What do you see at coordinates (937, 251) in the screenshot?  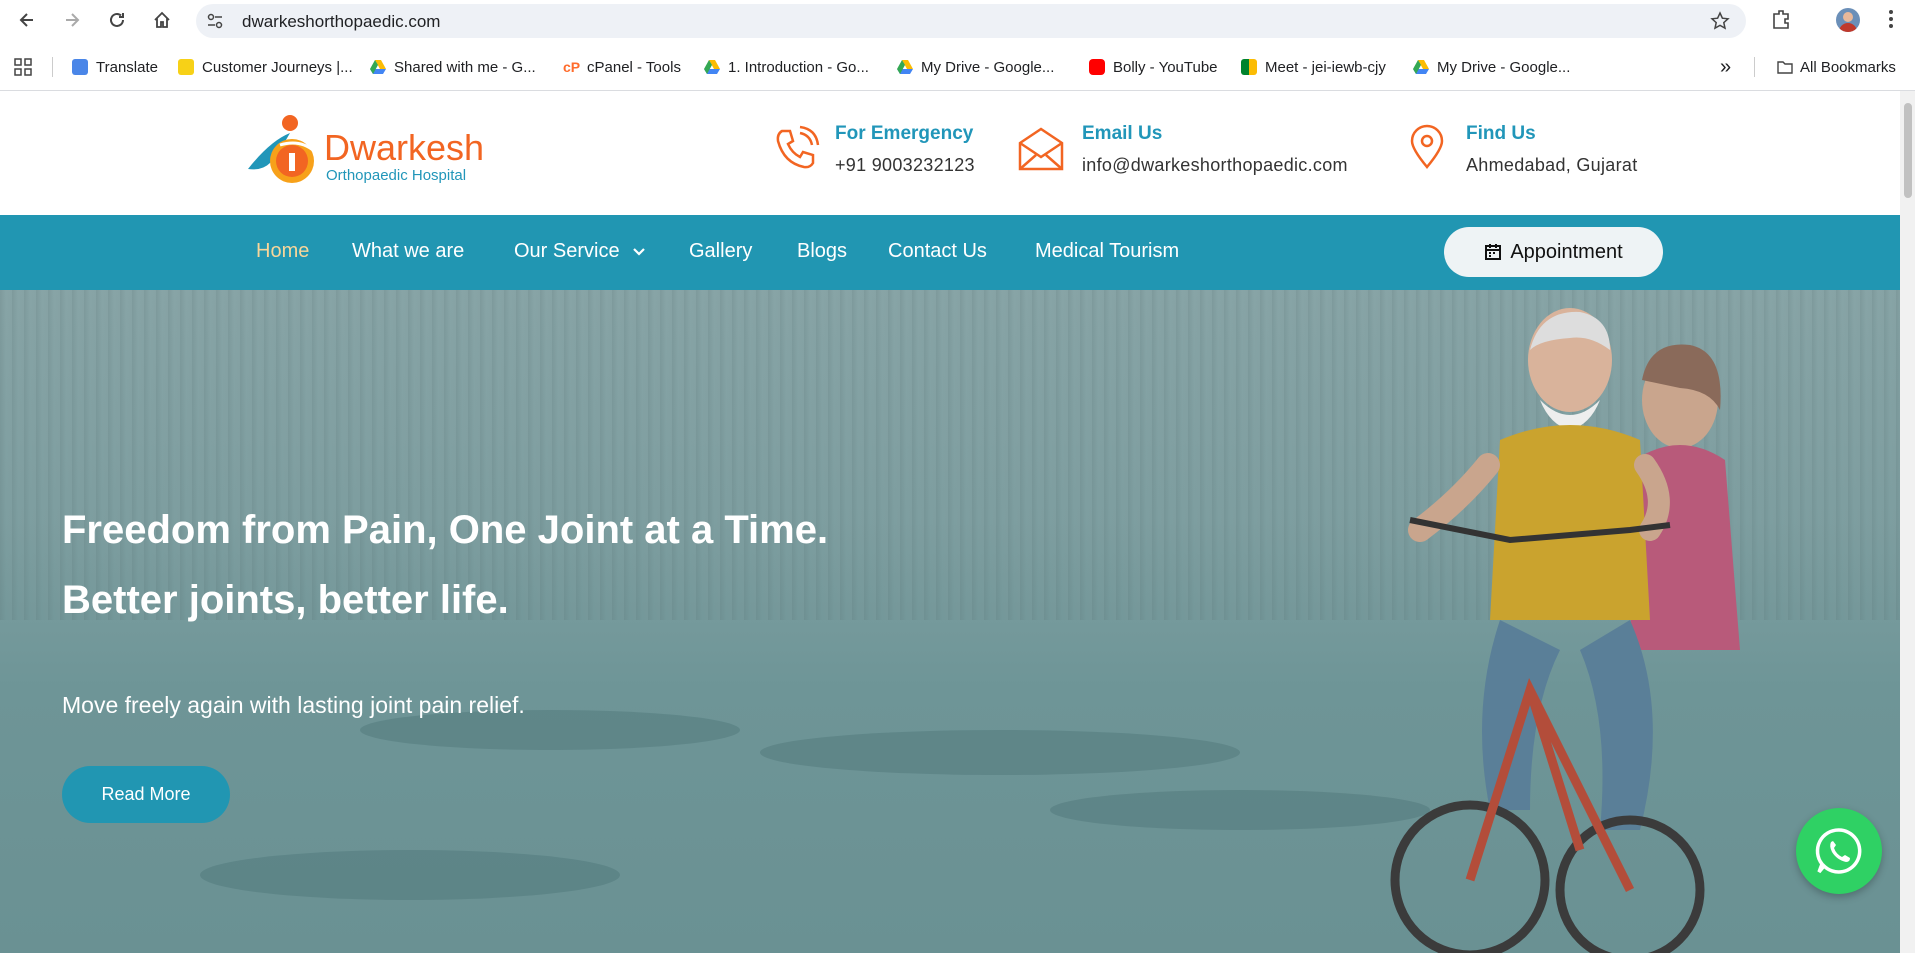 I see `nav-contact-us: Contact Us` at bounding box center [937, 251].